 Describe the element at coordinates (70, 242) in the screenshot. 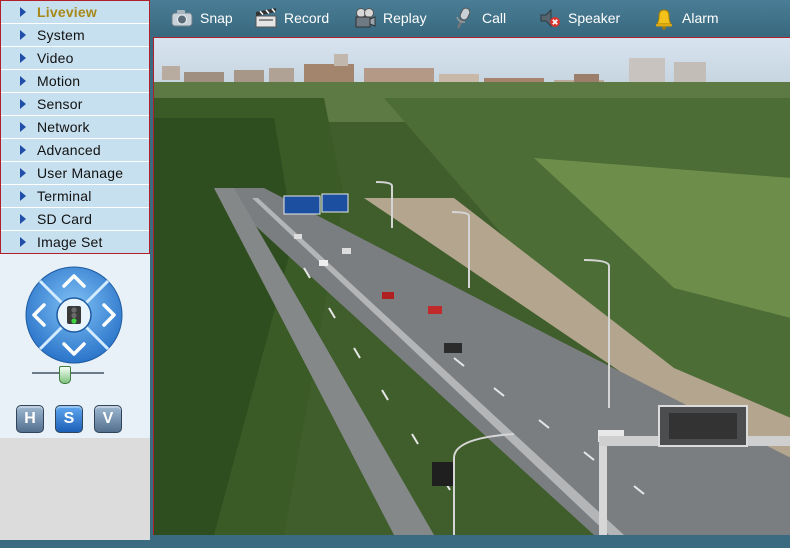

I see `sidebar-item-label: Image Set` at that location.